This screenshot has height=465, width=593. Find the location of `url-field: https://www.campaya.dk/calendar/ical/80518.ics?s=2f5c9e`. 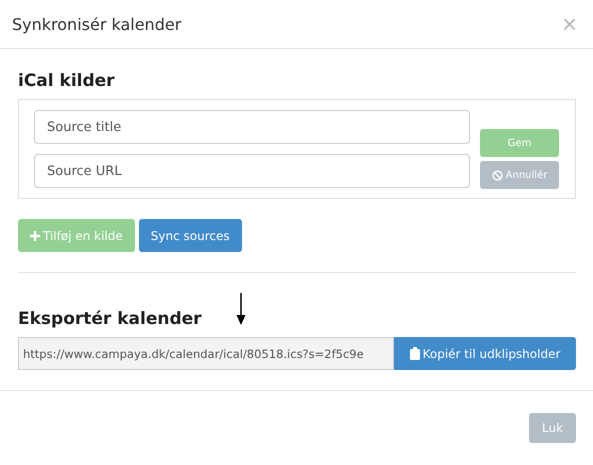

url-field: https://www.campaya.dk/calendar/ical/80518.ics?s=2f5c9e is located at coordinates (206, 353).